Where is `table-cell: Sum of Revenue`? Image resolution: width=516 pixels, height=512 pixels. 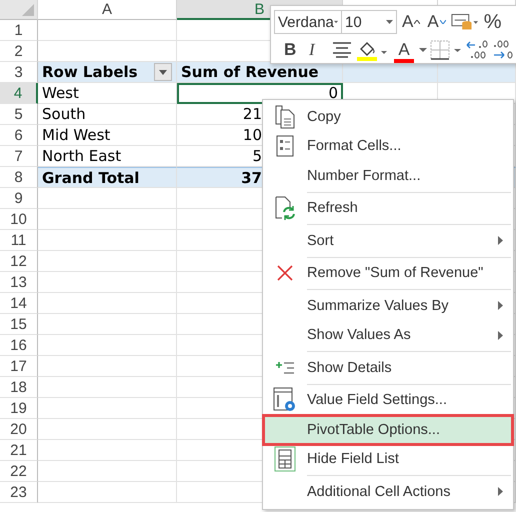
table-cell: Sum of Revenue is located at coordinates (260, 72).